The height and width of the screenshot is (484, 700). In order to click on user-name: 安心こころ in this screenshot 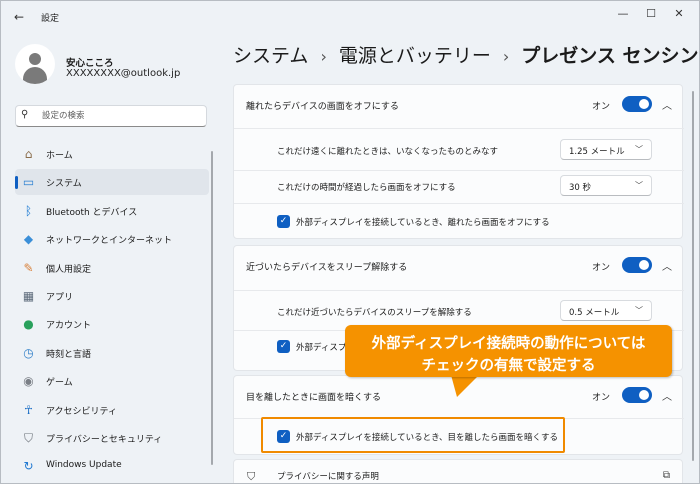, I will do `click(90, 63)`.